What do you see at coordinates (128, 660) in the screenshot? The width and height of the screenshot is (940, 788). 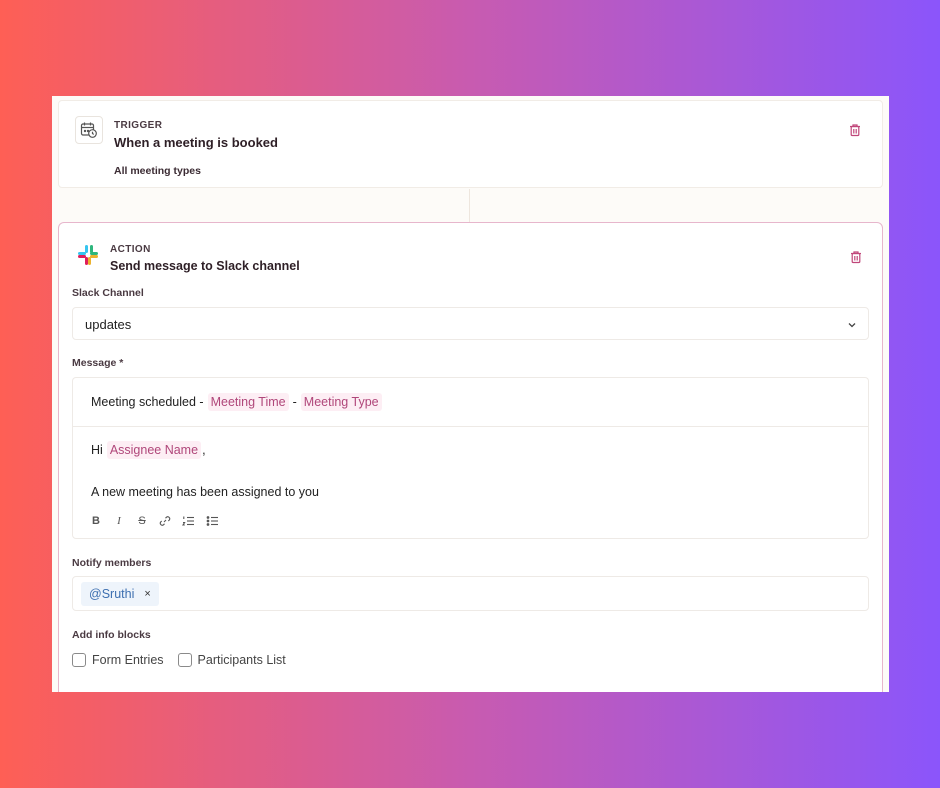 I see `form-entries-label: Form Entries` at bounding box center [128, 660].